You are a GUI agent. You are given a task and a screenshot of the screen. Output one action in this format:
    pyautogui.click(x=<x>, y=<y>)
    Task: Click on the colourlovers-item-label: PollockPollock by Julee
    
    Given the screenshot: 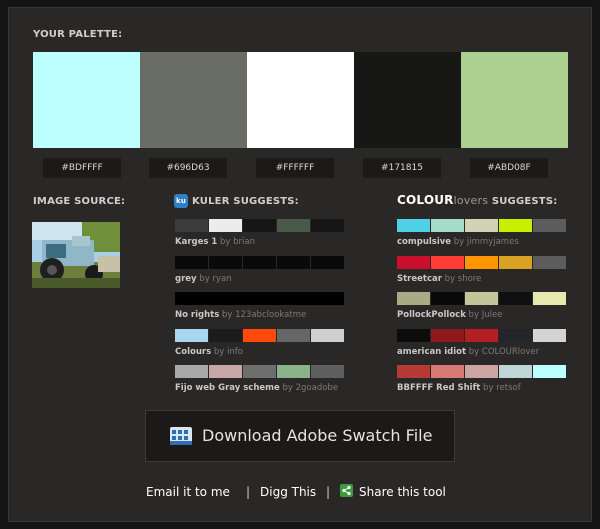 What is the action you would take?
    pyautogui.click(x=449, y=315)
    